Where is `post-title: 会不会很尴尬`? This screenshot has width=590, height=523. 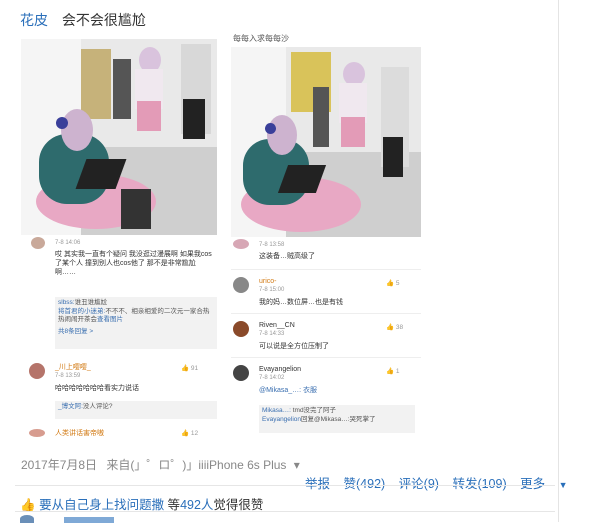
post-title: 会不会很尴尬 is located at coordinates (103, 20).